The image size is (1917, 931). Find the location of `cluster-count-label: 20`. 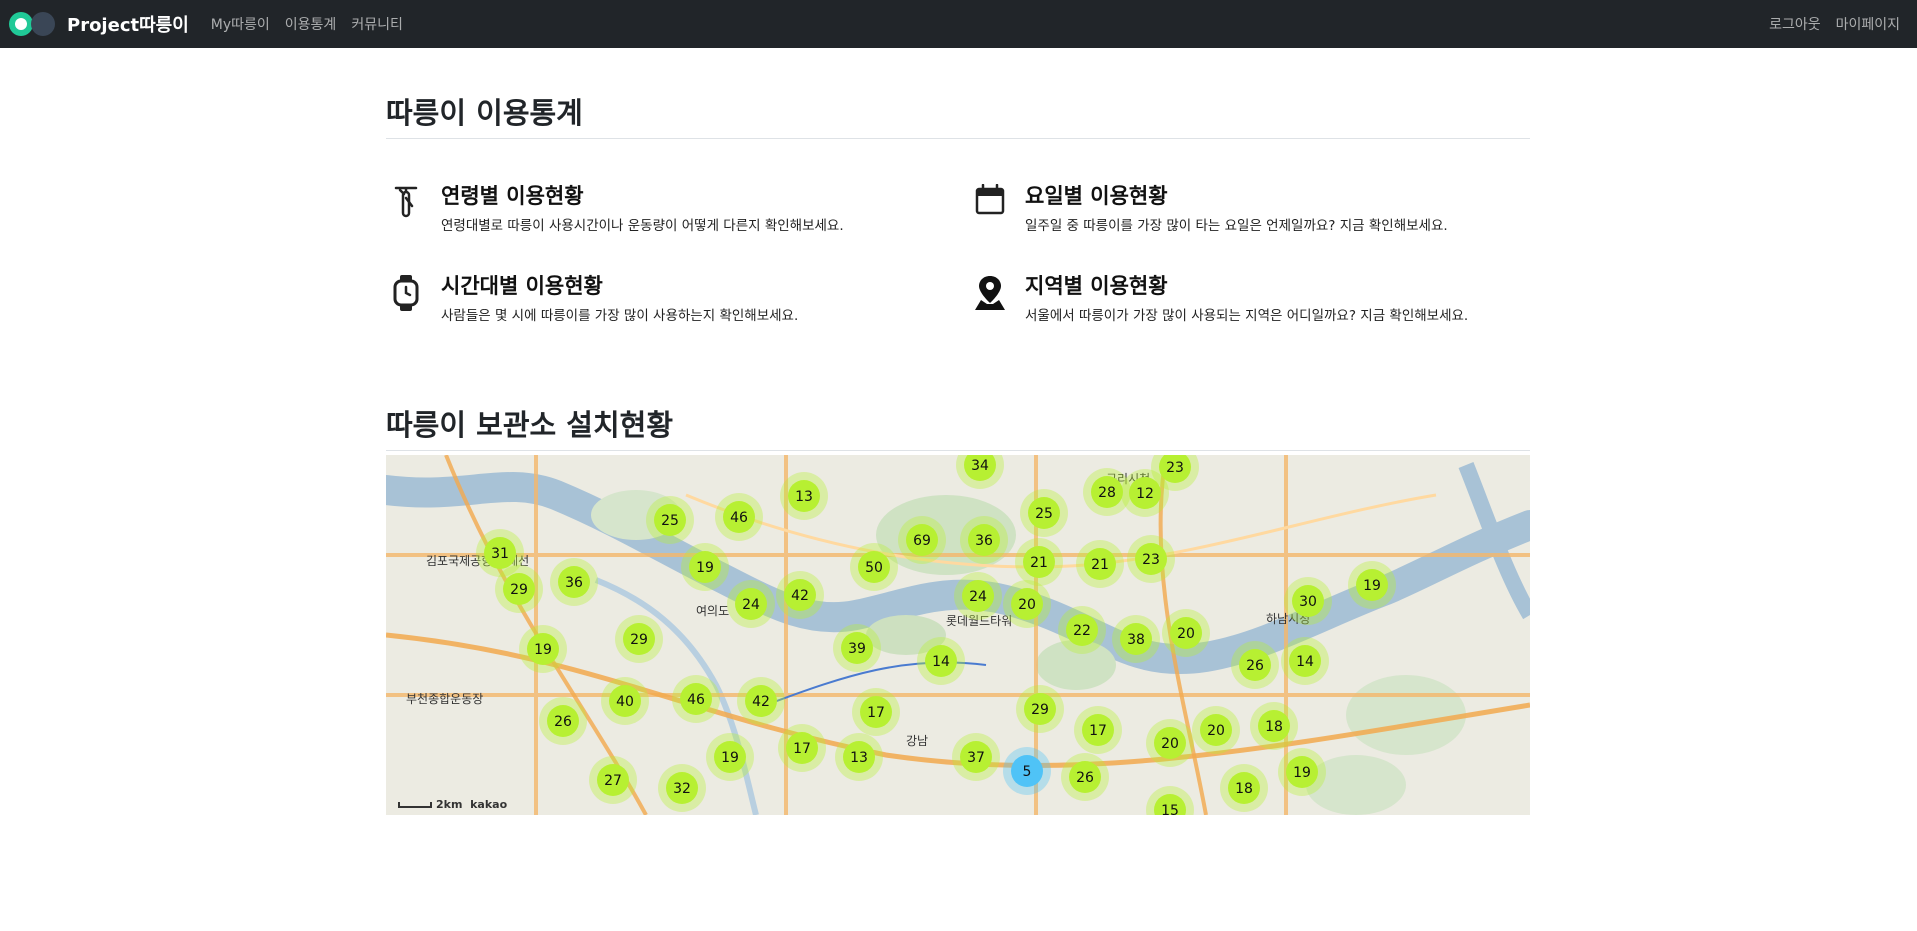

cluster-count-label: 20 is located at coordinates (1170, 744).